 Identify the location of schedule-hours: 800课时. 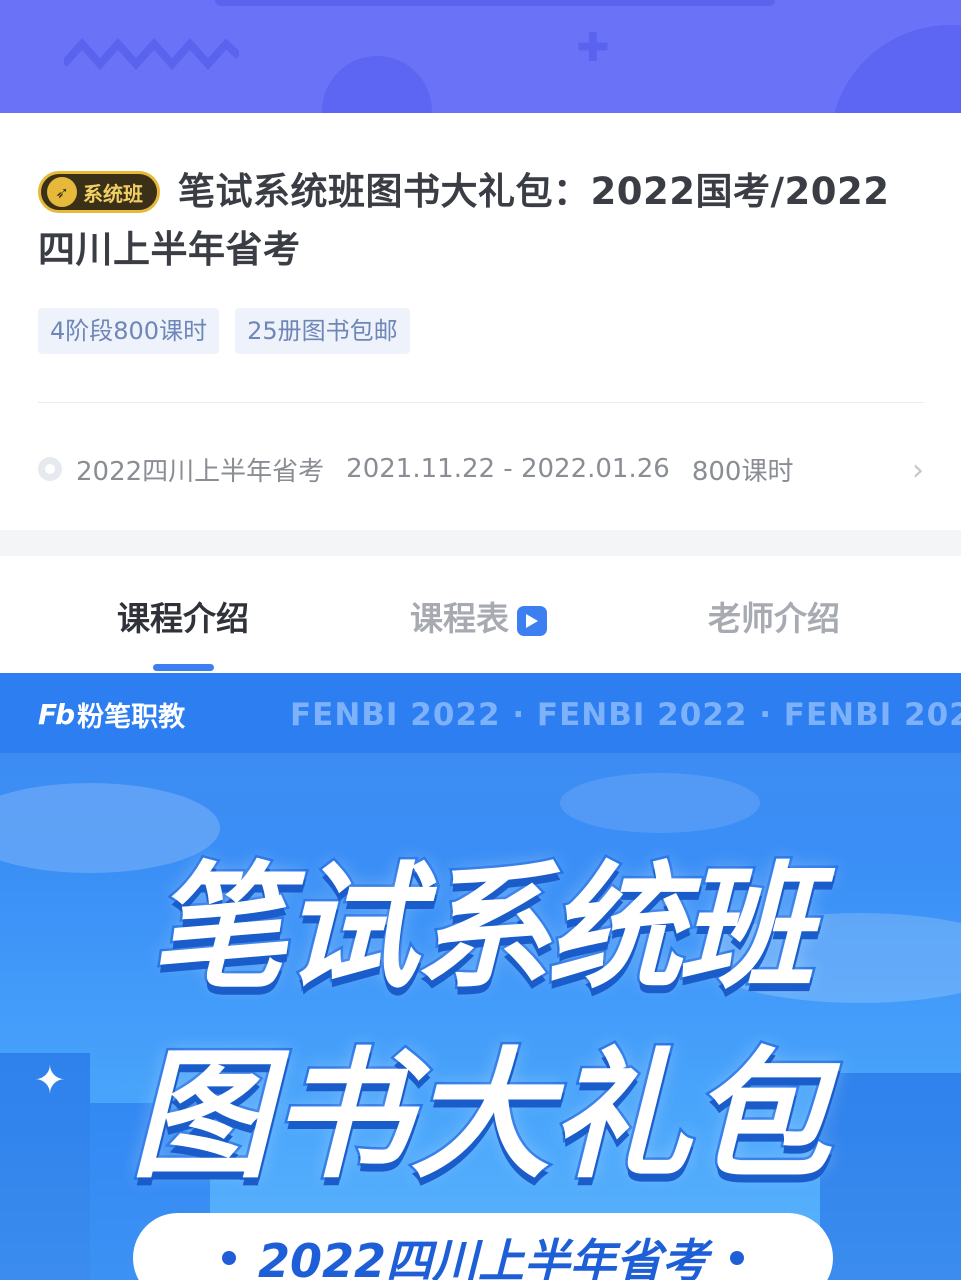
(742, 471).